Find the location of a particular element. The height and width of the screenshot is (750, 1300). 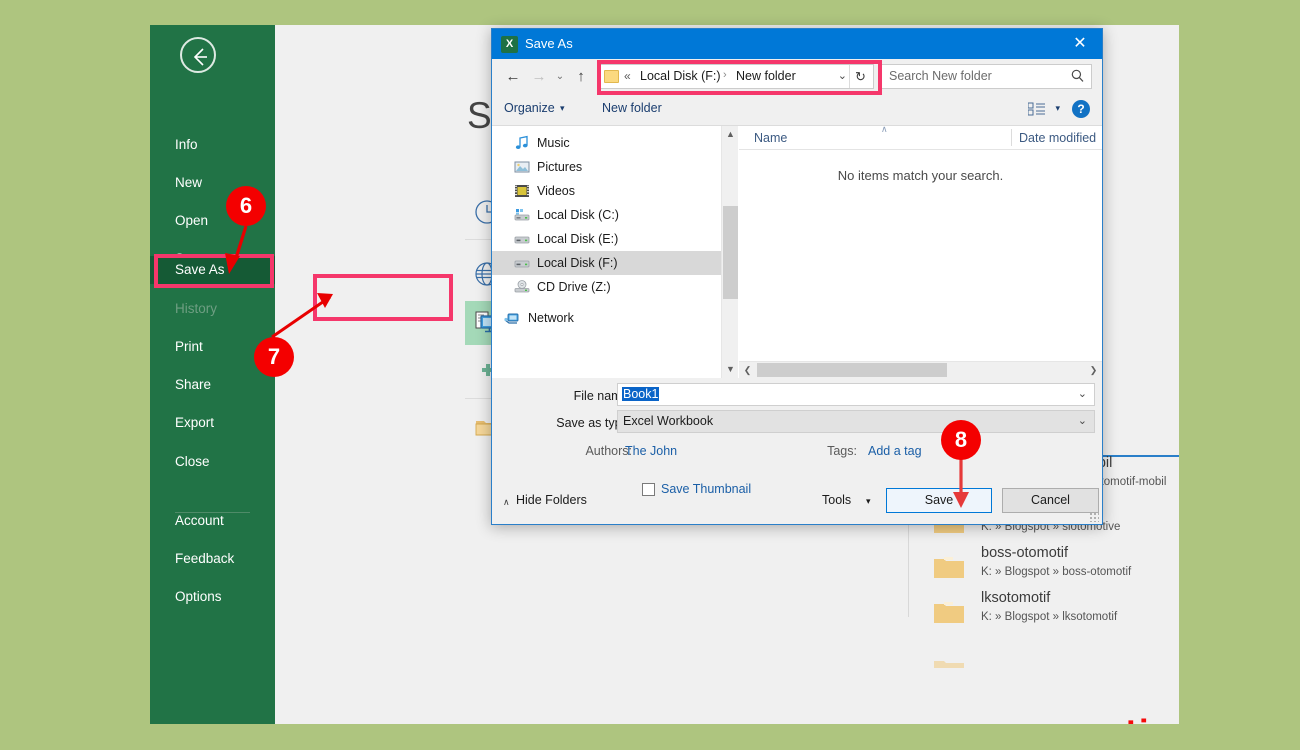

address-bar: « Local Disk (F:) › New folder ⌄ ↻ is located at coordinates (736, 76).